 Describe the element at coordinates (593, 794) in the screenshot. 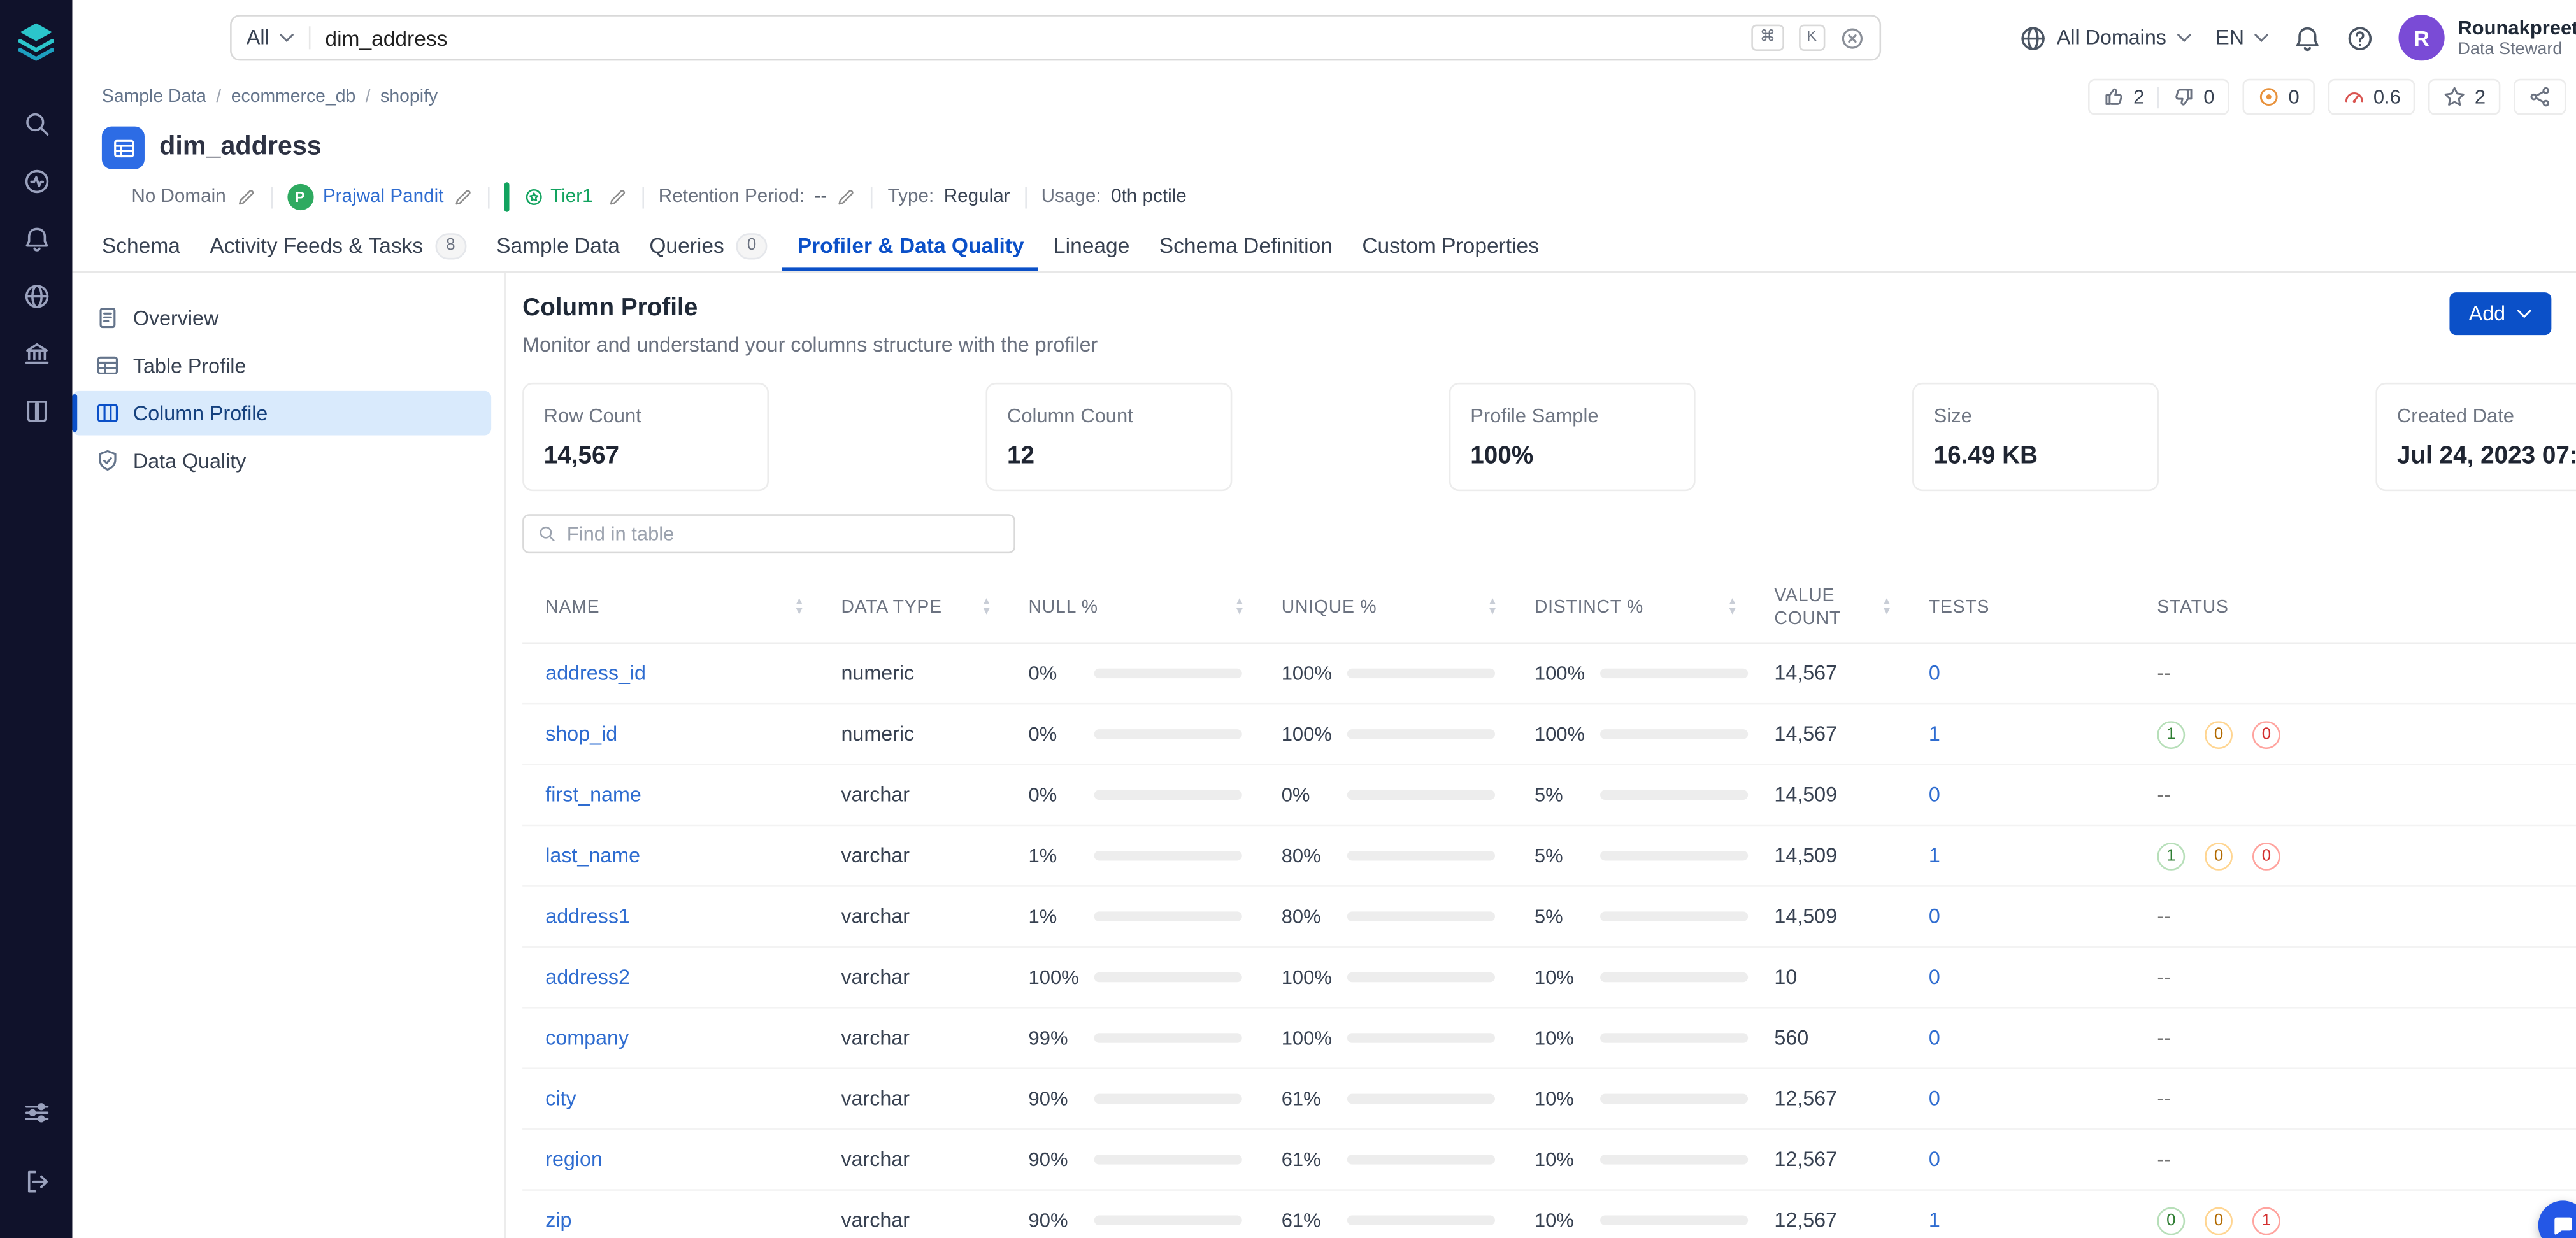

I see `column-name-link: first_name` at that location.